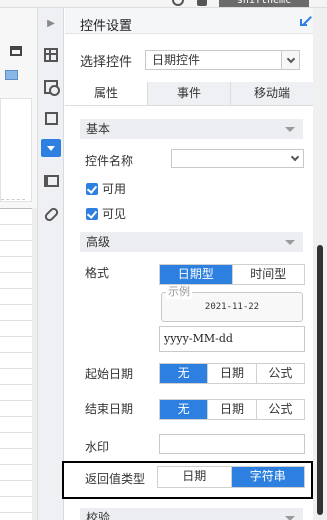 Image resolution: width=327 pixels, height=520 pixels. I want to click on enabled-checkbox: 可用, so click(106, 188).